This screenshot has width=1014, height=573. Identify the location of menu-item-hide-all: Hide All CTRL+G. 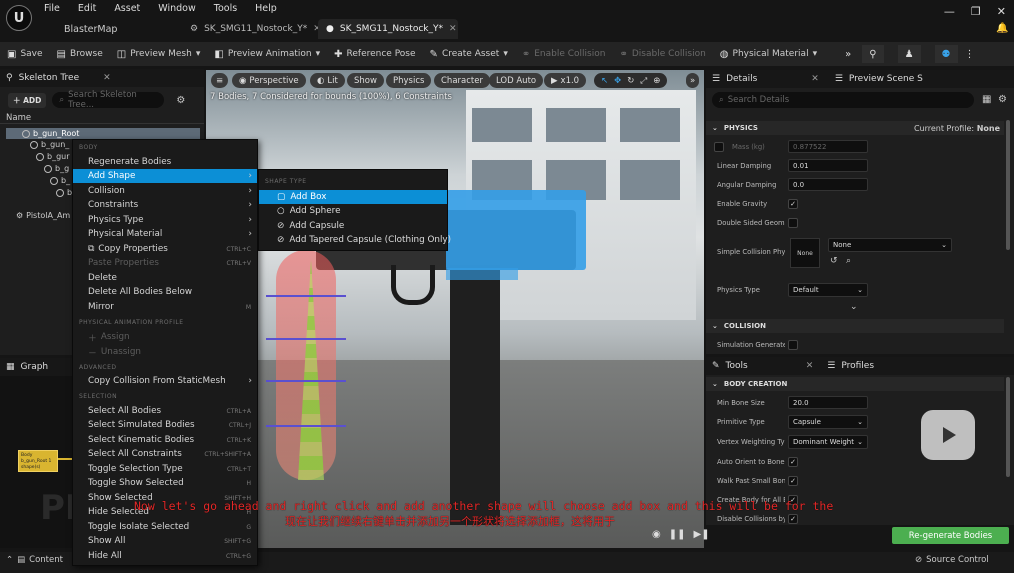
(165, 556).